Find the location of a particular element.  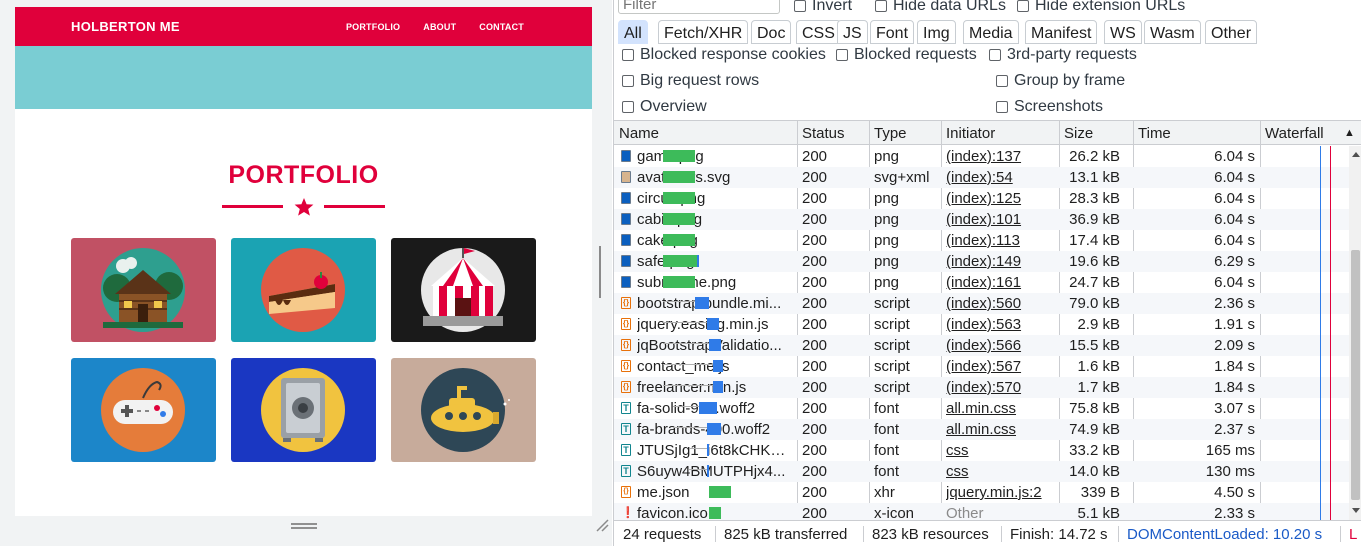

request-name: avataaars.svg is located at coordinates (714, 177).